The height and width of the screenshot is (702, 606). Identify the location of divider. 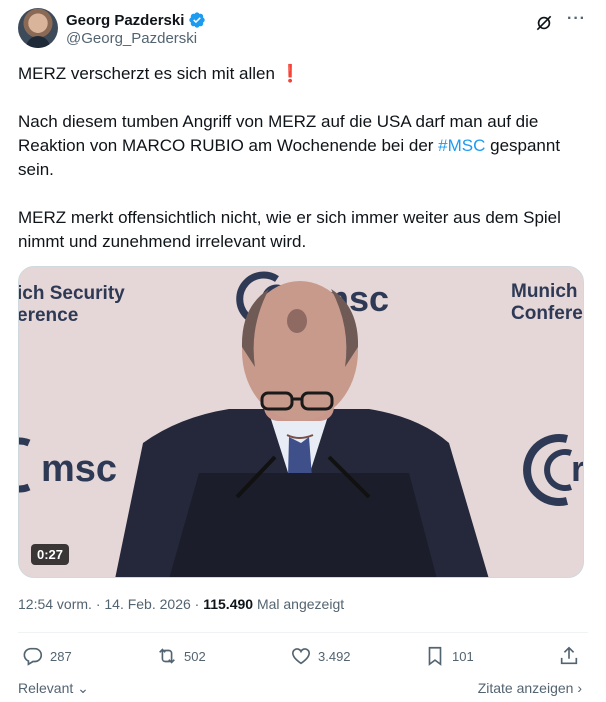
(303, 632).